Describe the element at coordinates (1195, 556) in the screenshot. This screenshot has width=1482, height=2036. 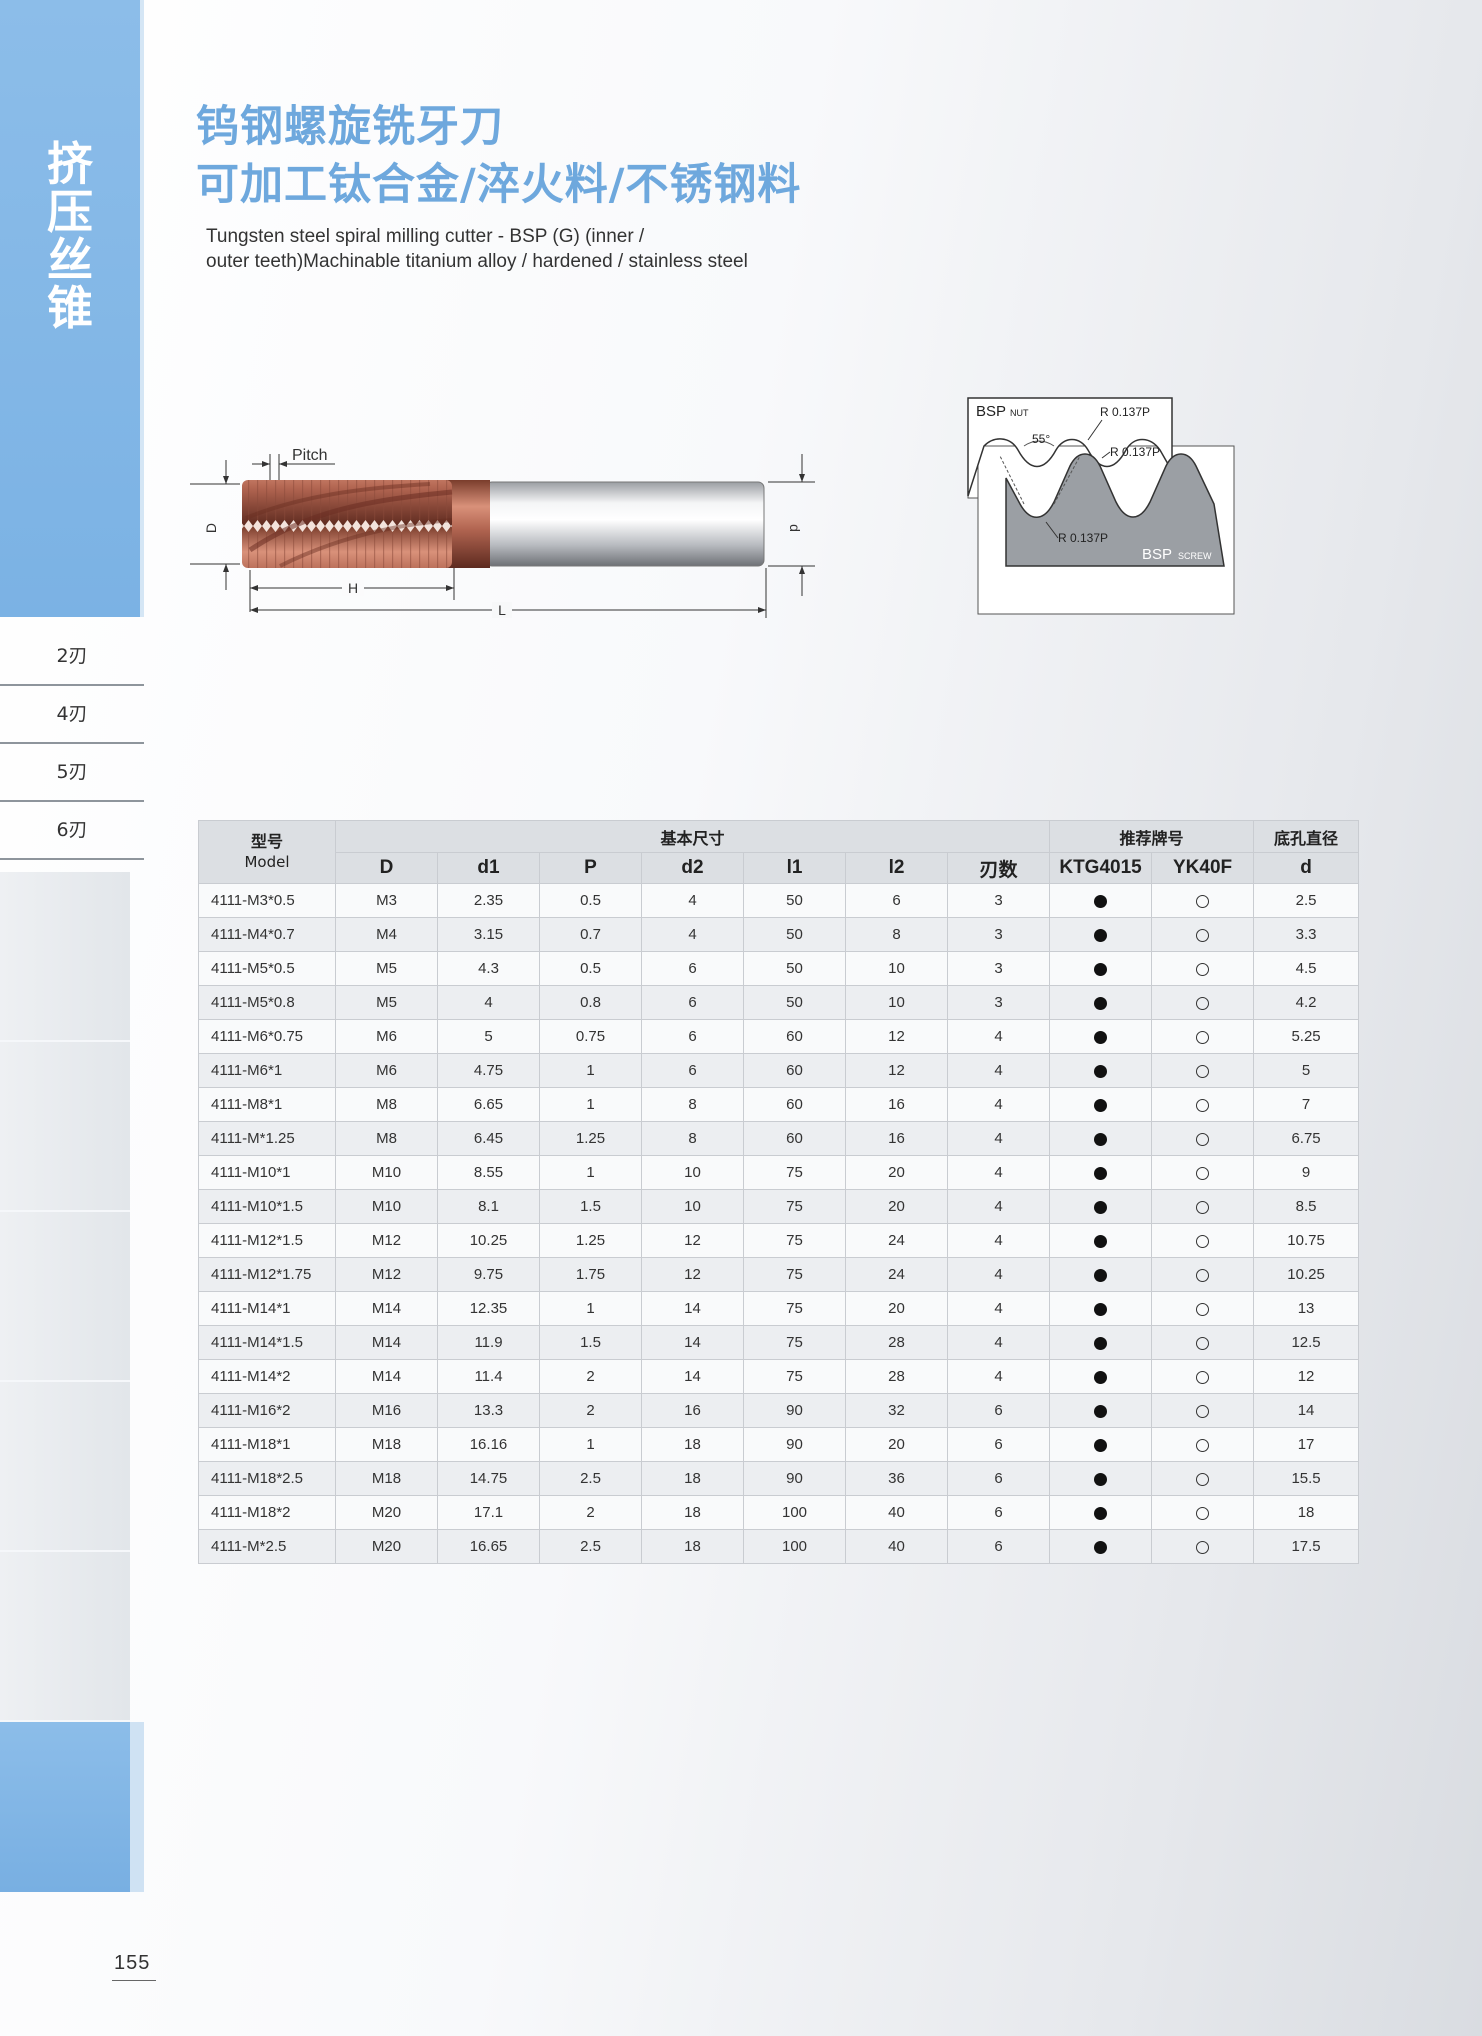
I see `bsp-screw-sub: SCREW` at that location.